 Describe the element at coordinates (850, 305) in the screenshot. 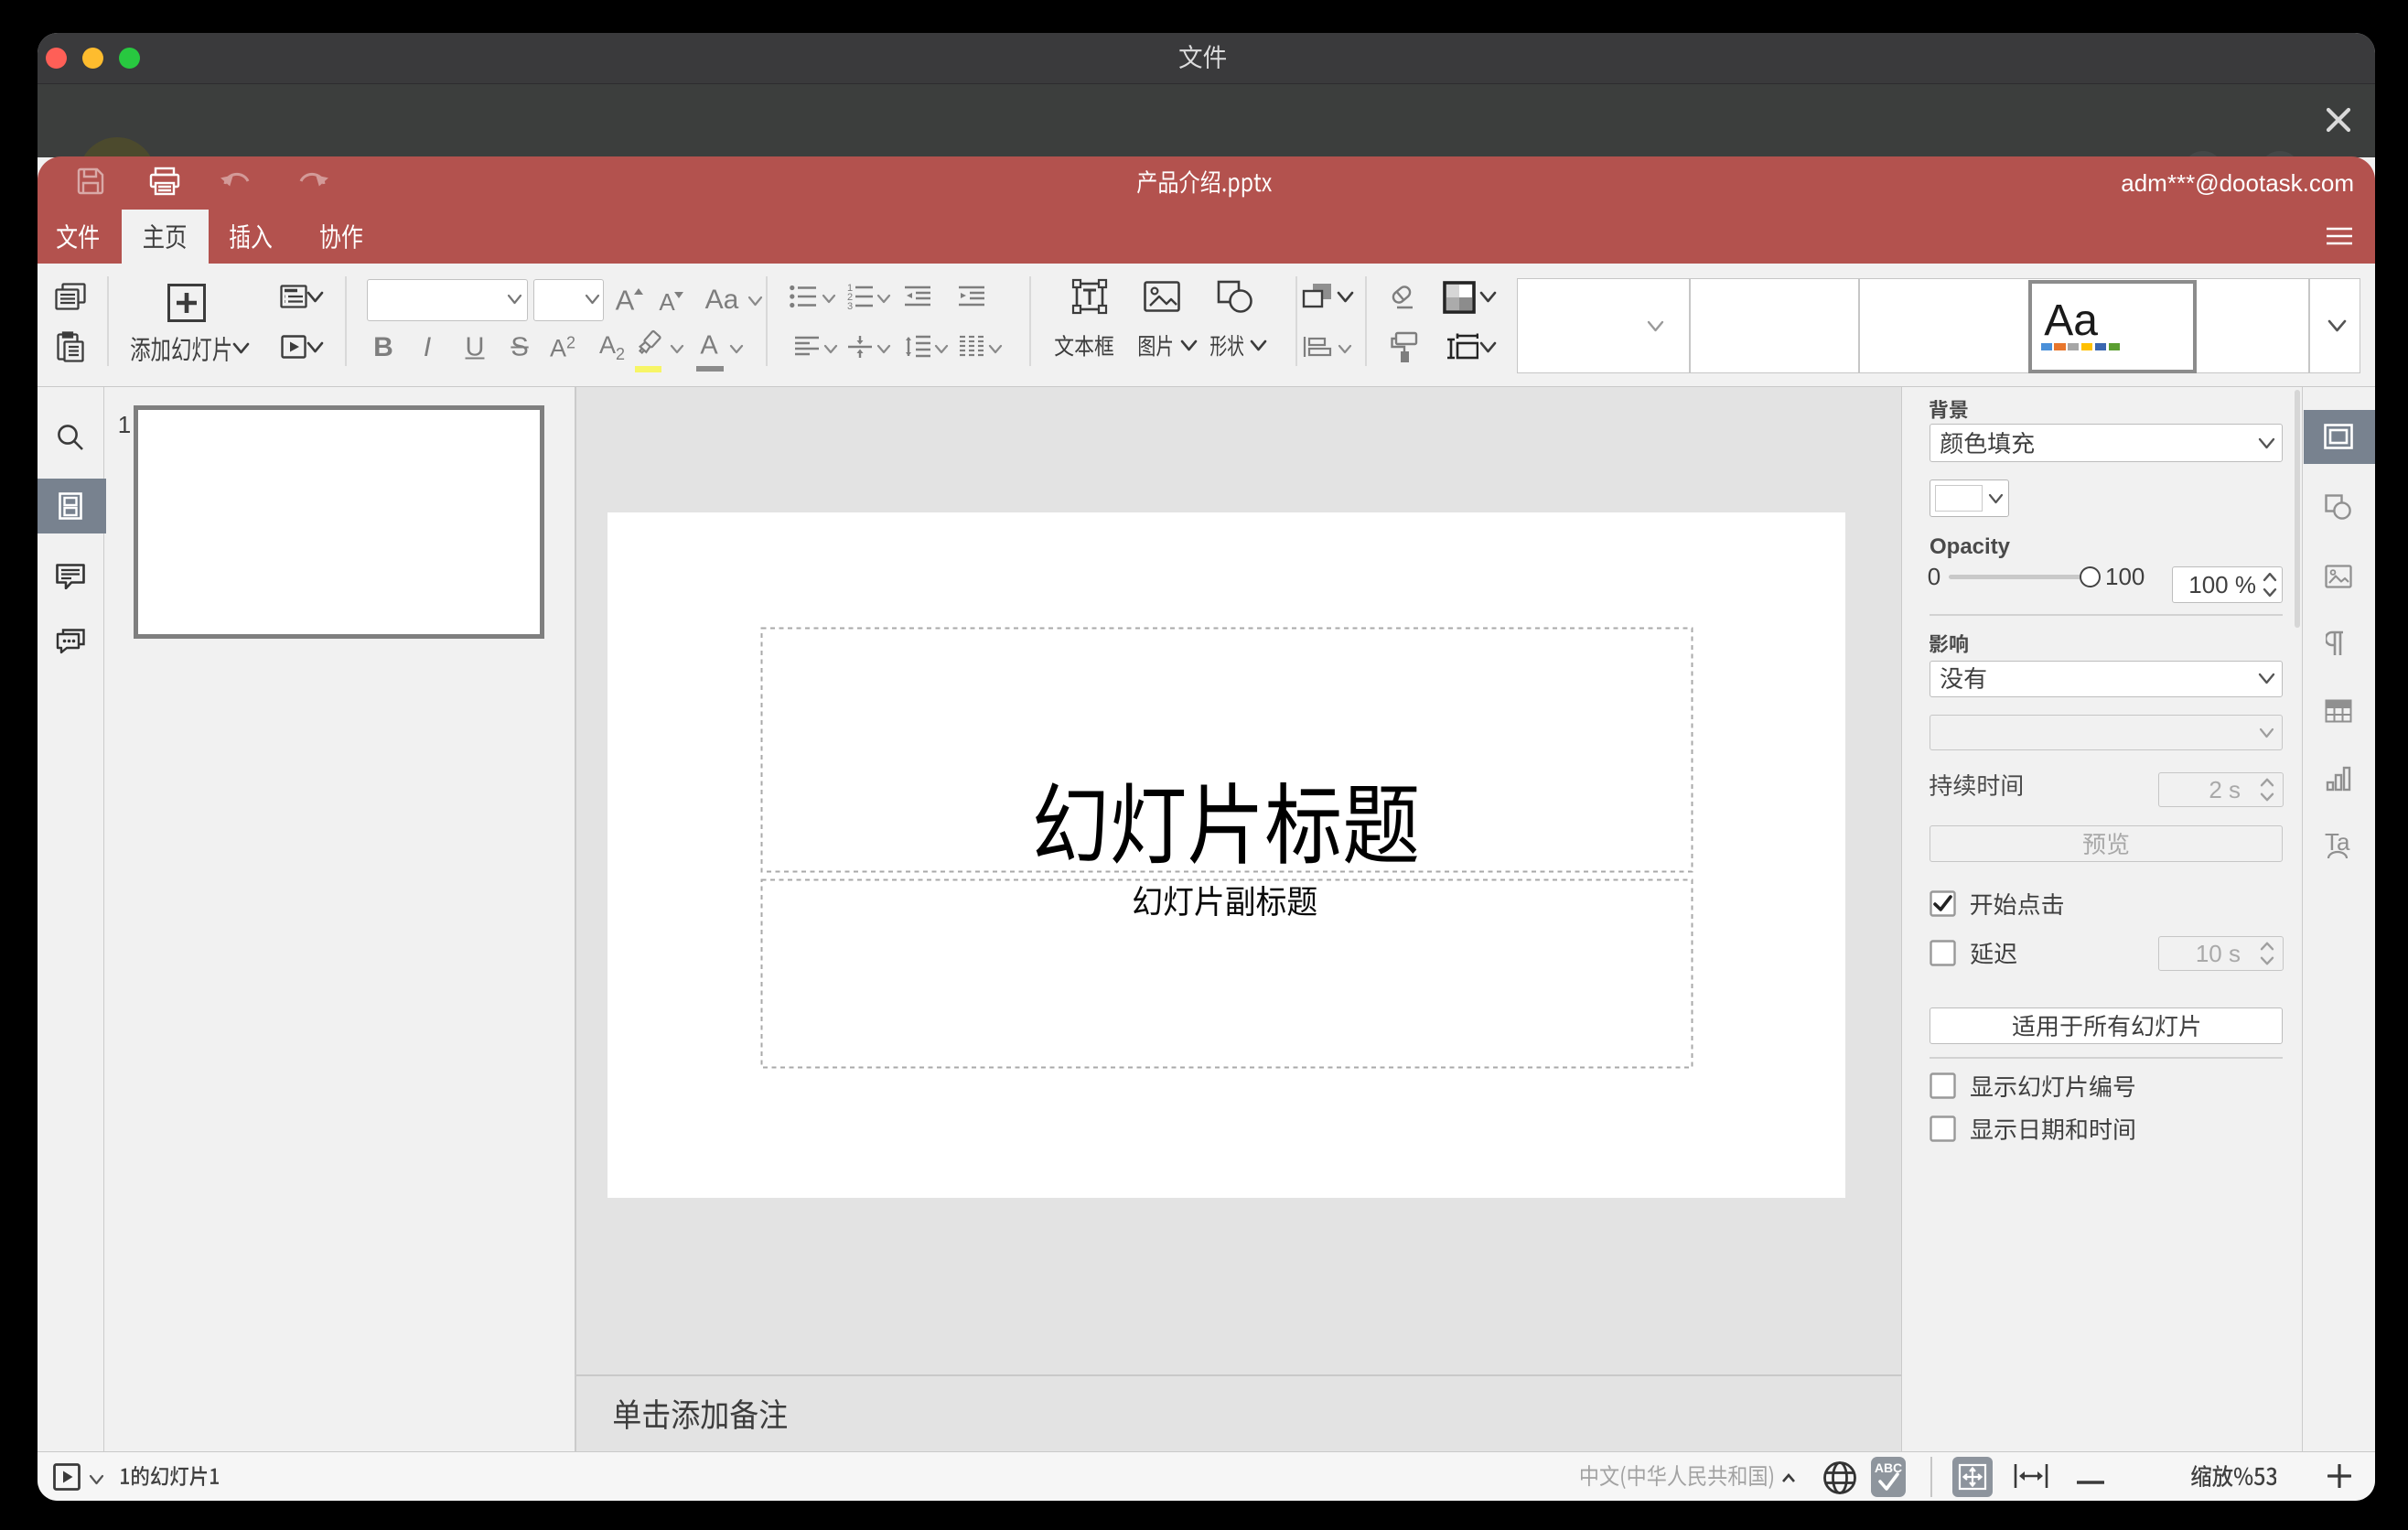

I see `svg-text: 3` at that location.